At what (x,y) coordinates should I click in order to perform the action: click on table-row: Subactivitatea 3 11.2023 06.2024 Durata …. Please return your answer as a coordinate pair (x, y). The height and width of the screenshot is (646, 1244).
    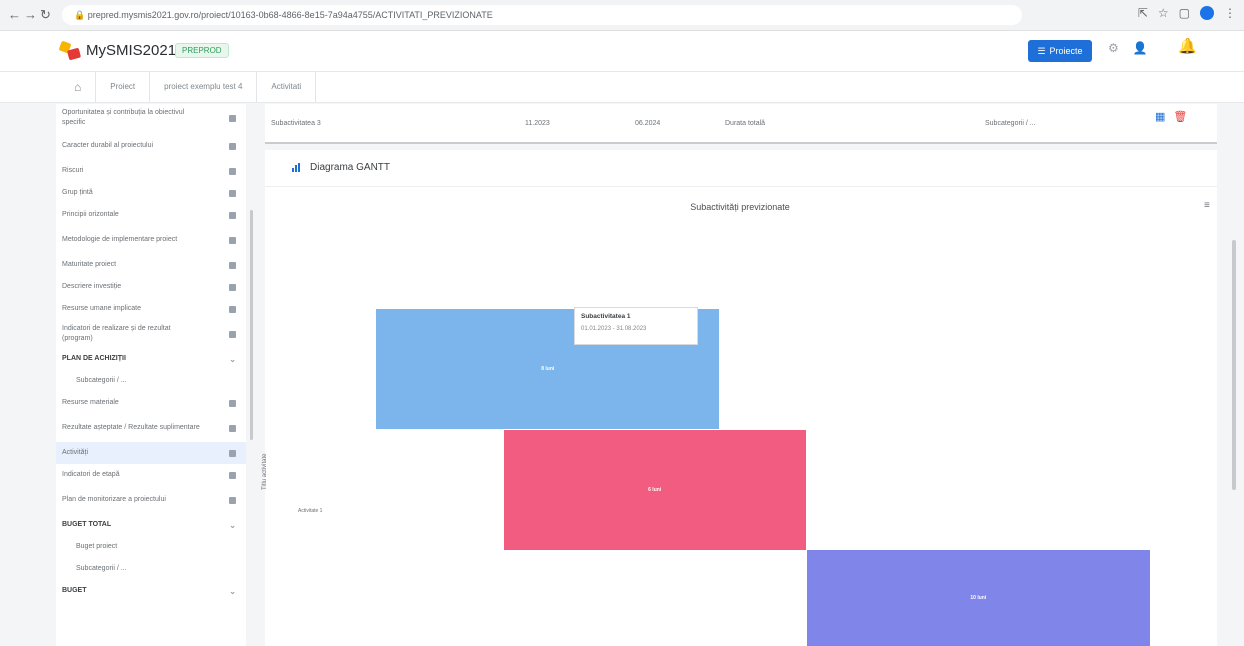
    Looking at the image, I should click on (741, 124).